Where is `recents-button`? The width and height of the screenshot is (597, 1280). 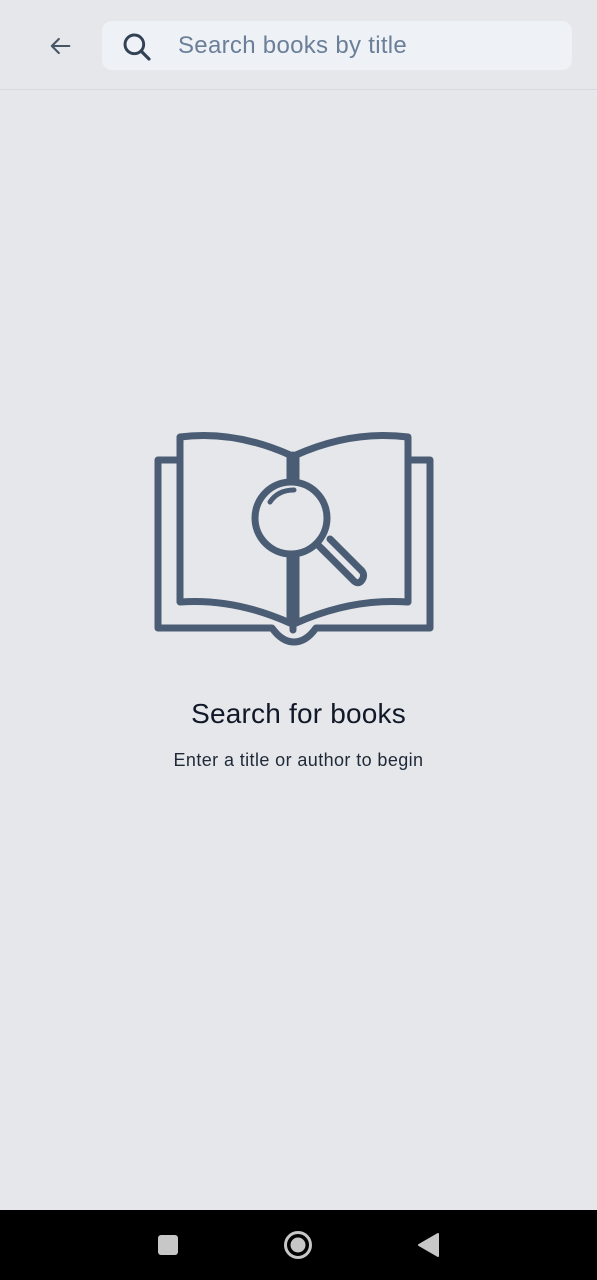
recents-button is located at coordinates (168, 1245).